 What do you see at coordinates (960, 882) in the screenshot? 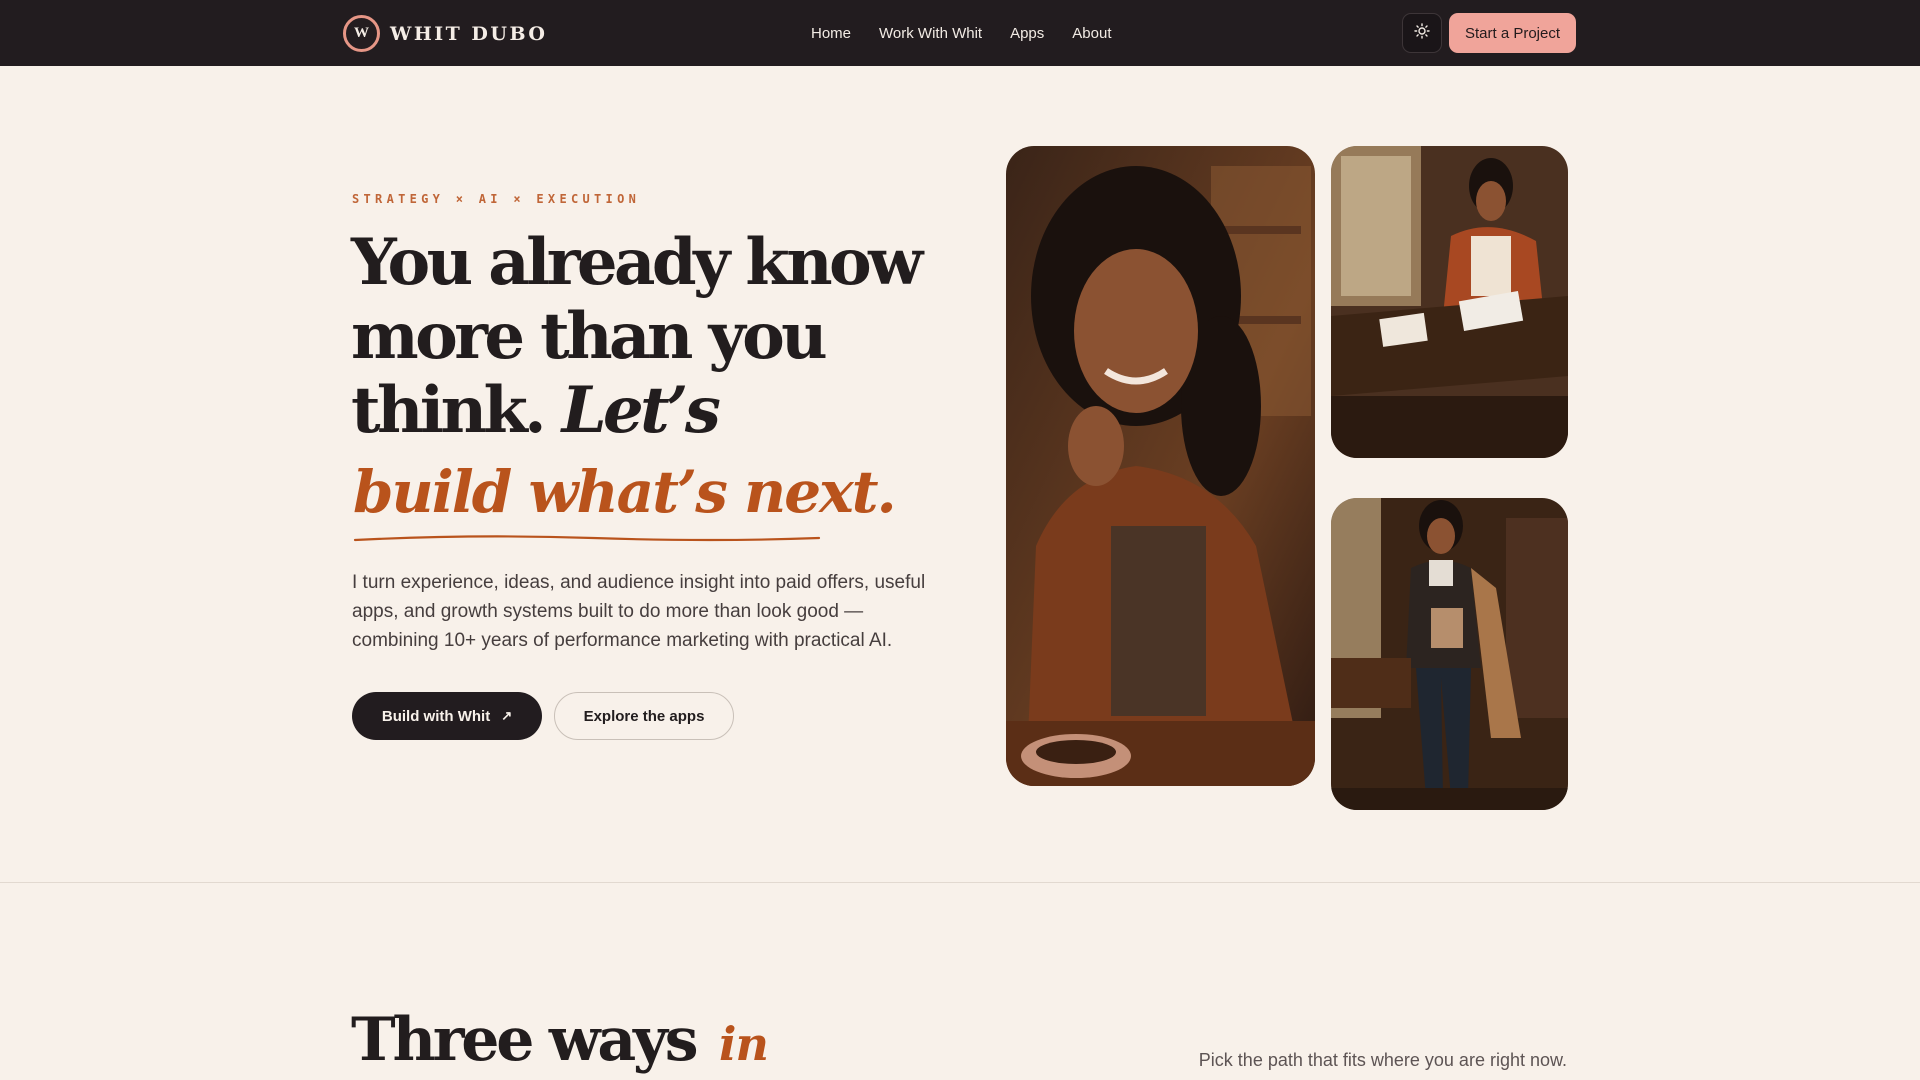
I see `section-divider` at bounding box center [960, 882].